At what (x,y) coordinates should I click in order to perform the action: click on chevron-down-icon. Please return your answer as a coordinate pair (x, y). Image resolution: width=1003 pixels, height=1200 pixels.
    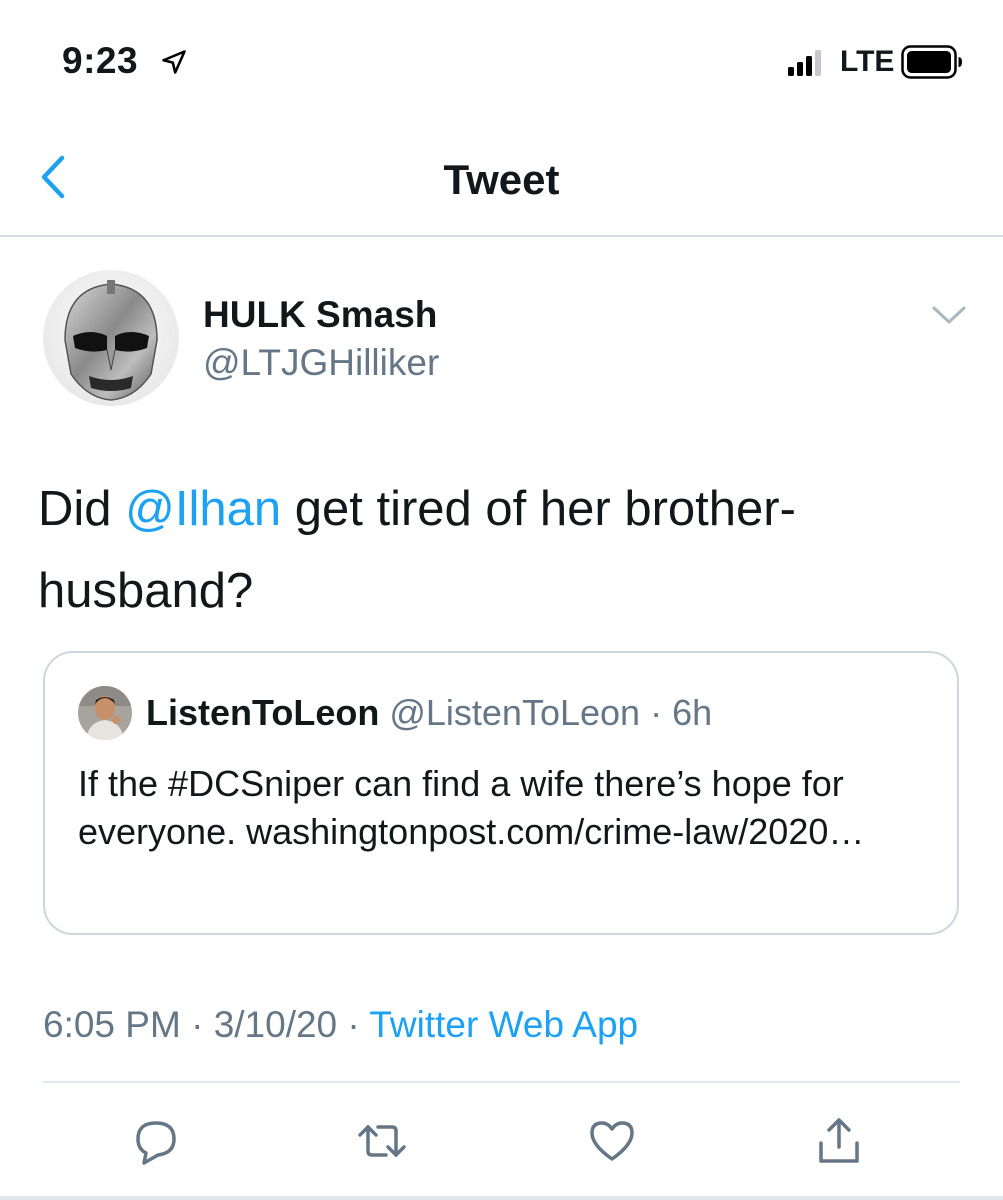
    Looking at the image, I should click on (949, 315).